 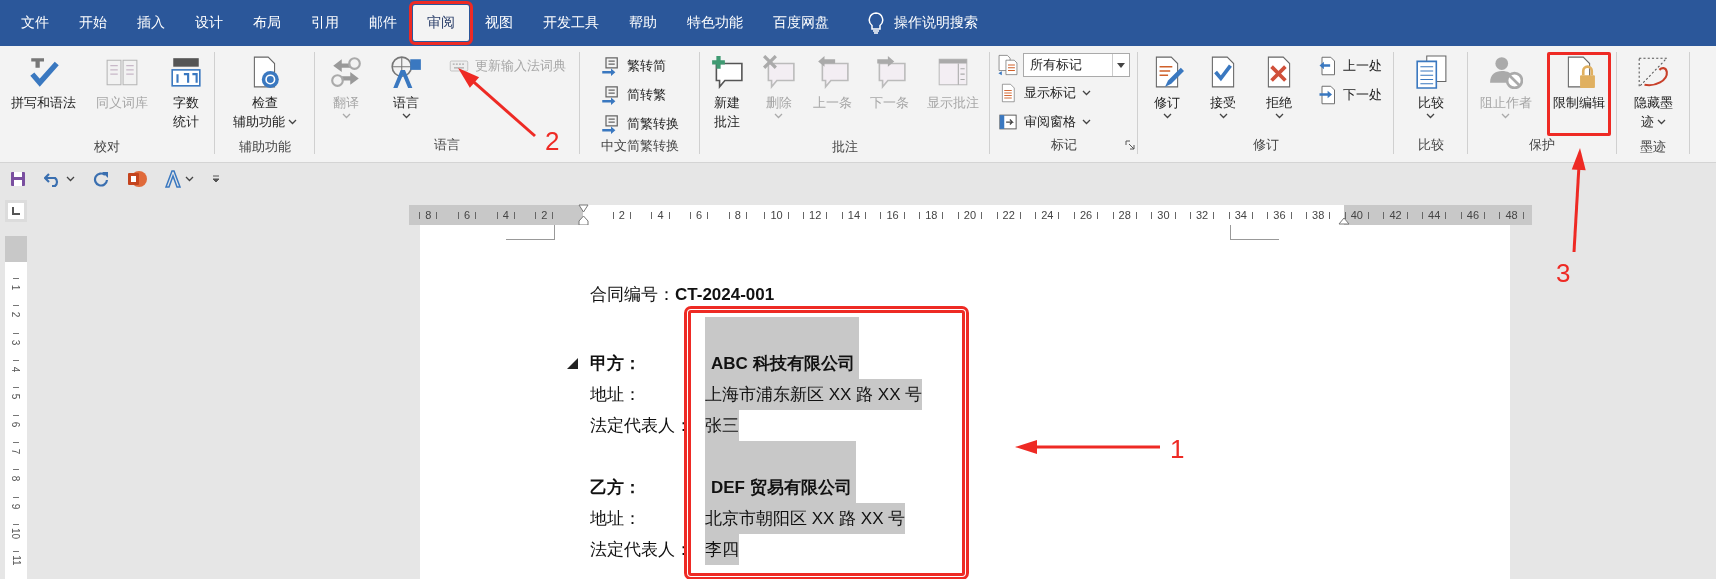 I want to click on field-value: 李四, so click(x=722, y=549).